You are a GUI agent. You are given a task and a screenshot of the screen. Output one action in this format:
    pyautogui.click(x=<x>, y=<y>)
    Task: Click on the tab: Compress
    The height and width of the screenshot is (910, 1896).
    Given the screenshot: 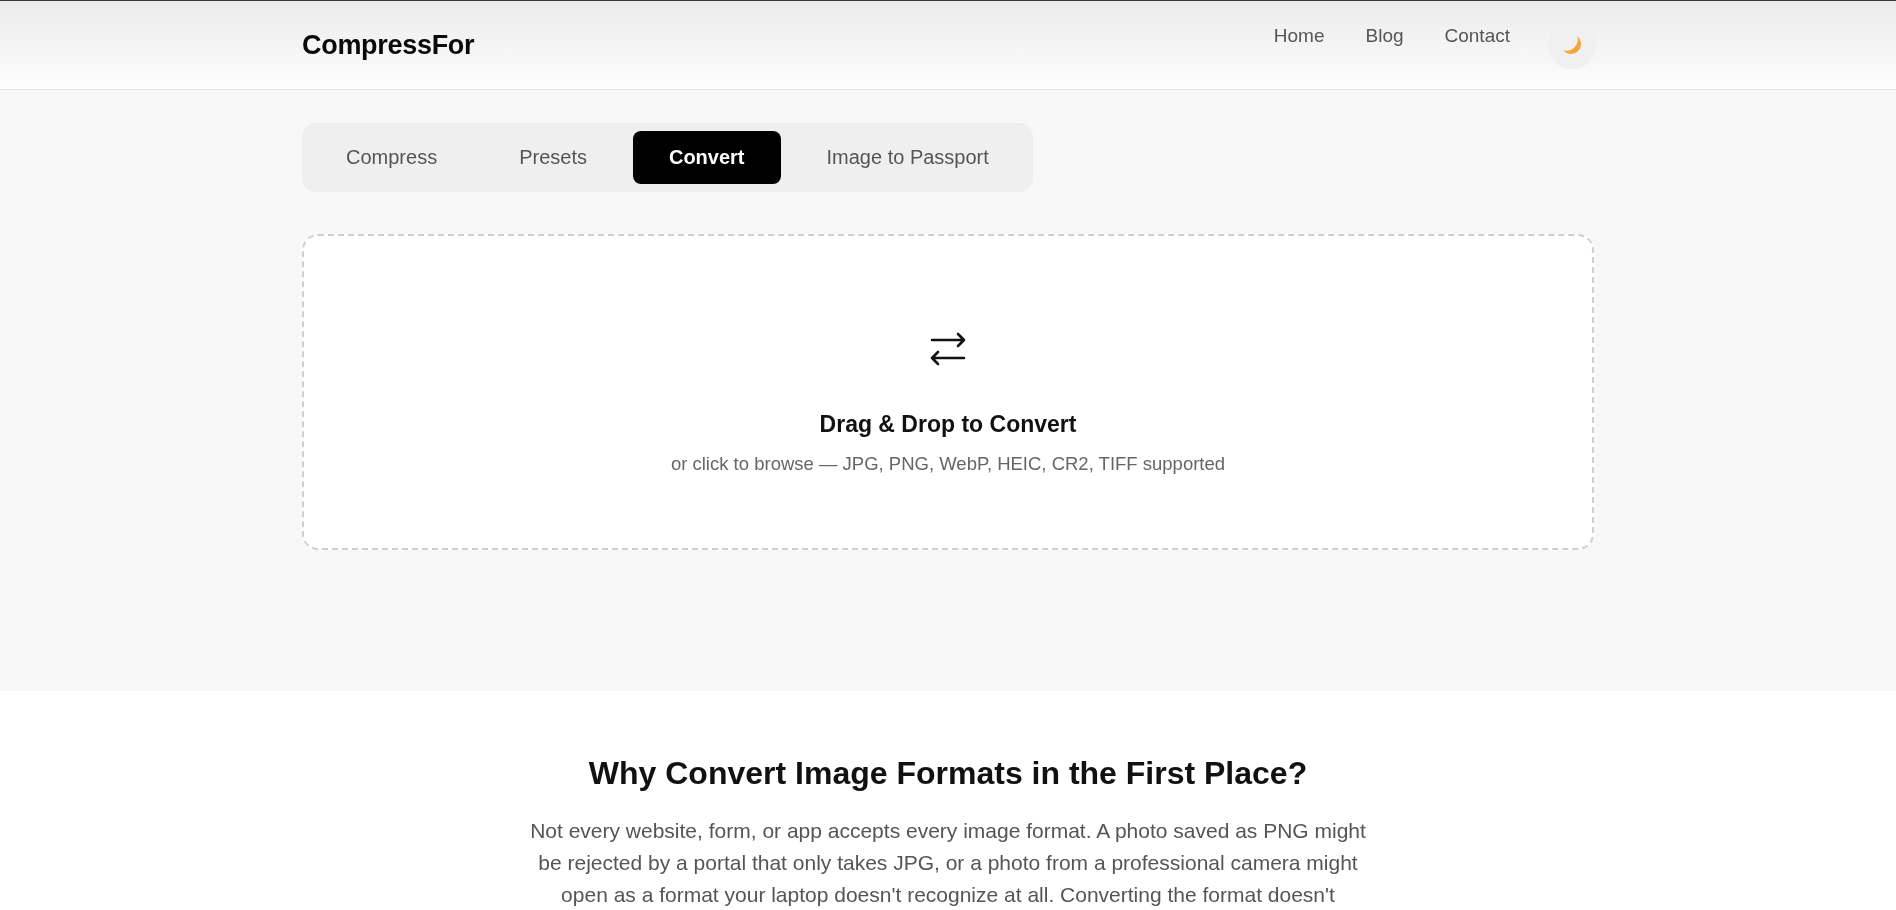 What is the action you would take?
    pyautogui.click(x=392, y=157)
    